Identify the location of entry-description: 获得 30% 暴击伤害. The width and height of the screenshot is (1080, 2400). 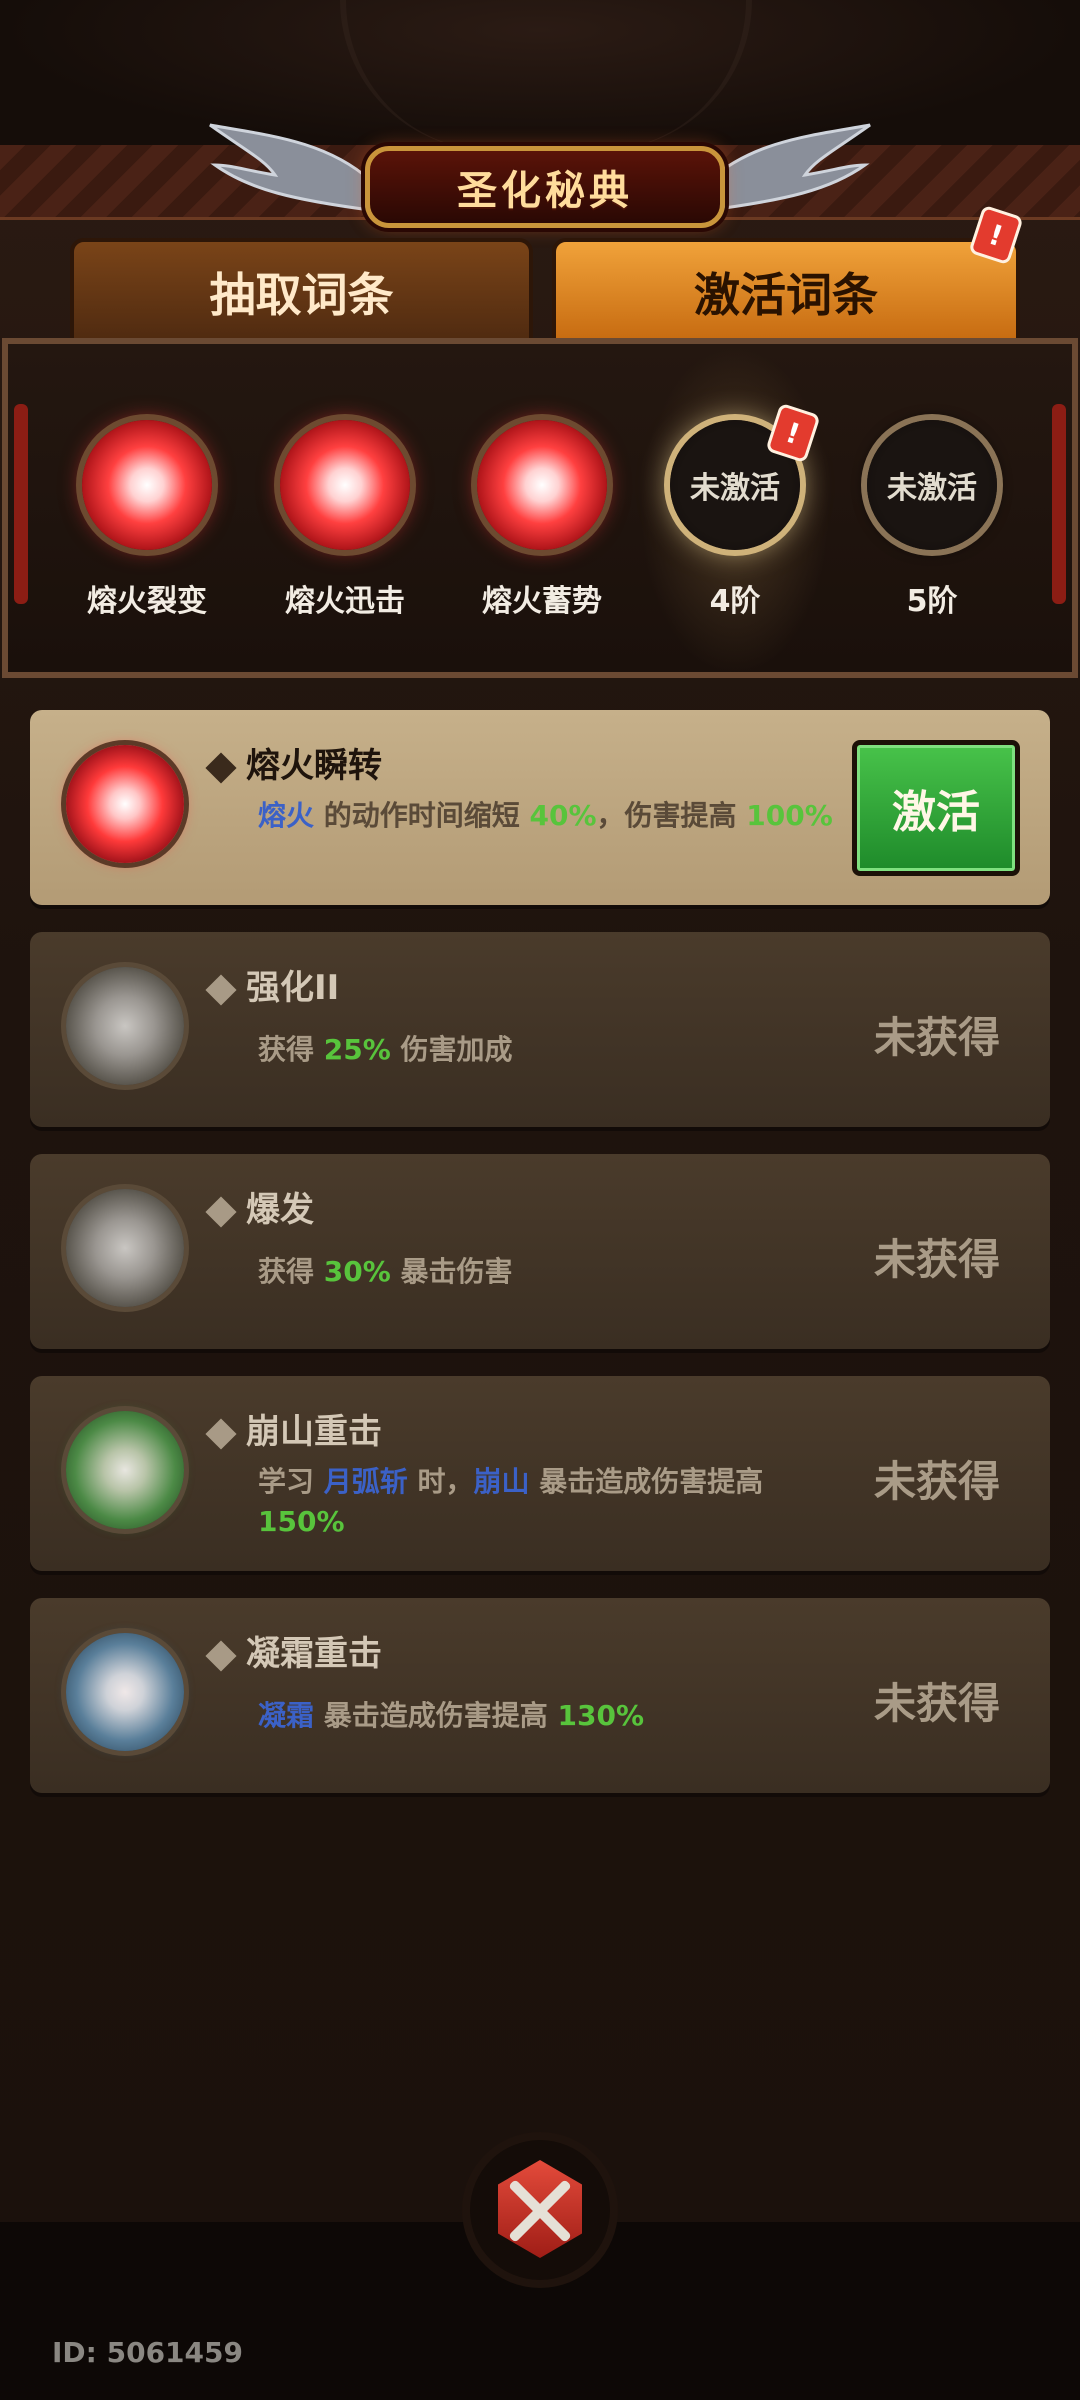
(385, 1271).